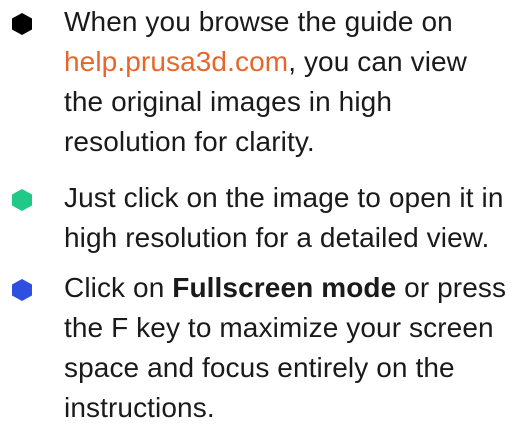  Describe the element at coordinates (176, 61) in the screenshot. I see `help-link: help.prusa3d.com` at that location.